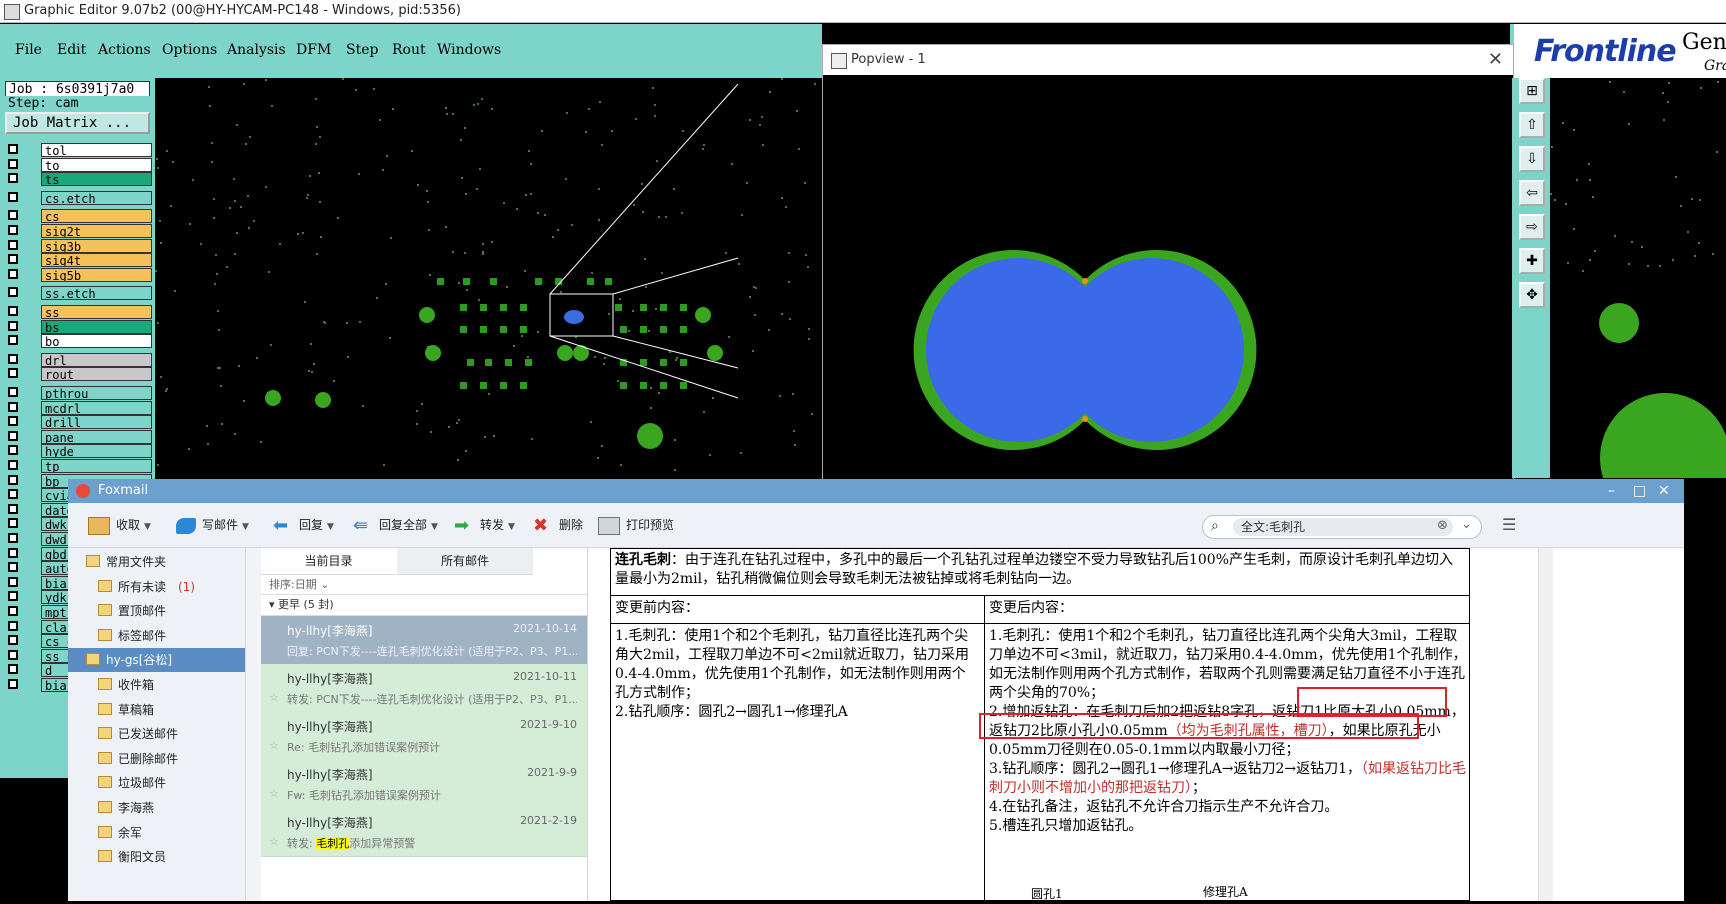 This screenshot has width=1726, height=904. I want to click on menu-analysis: Analysis, so click(256, 50).